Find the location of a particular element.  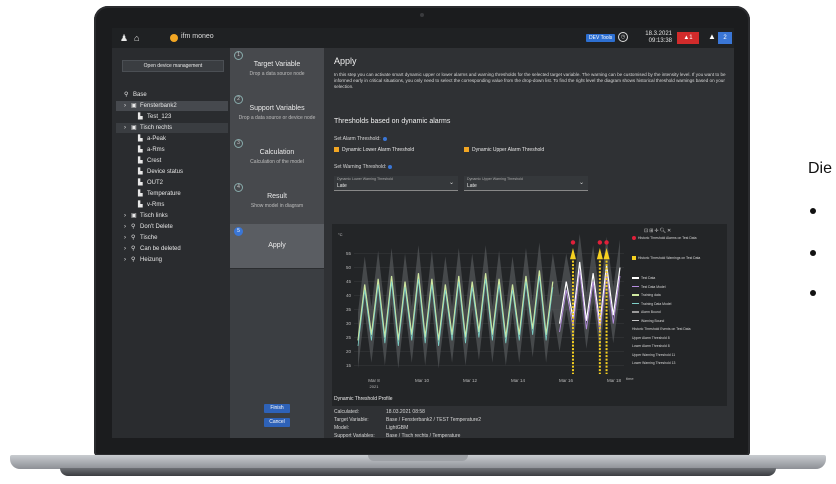

wizard-step: 4 Result Show model in diagram is located at coordinates (277, 202).